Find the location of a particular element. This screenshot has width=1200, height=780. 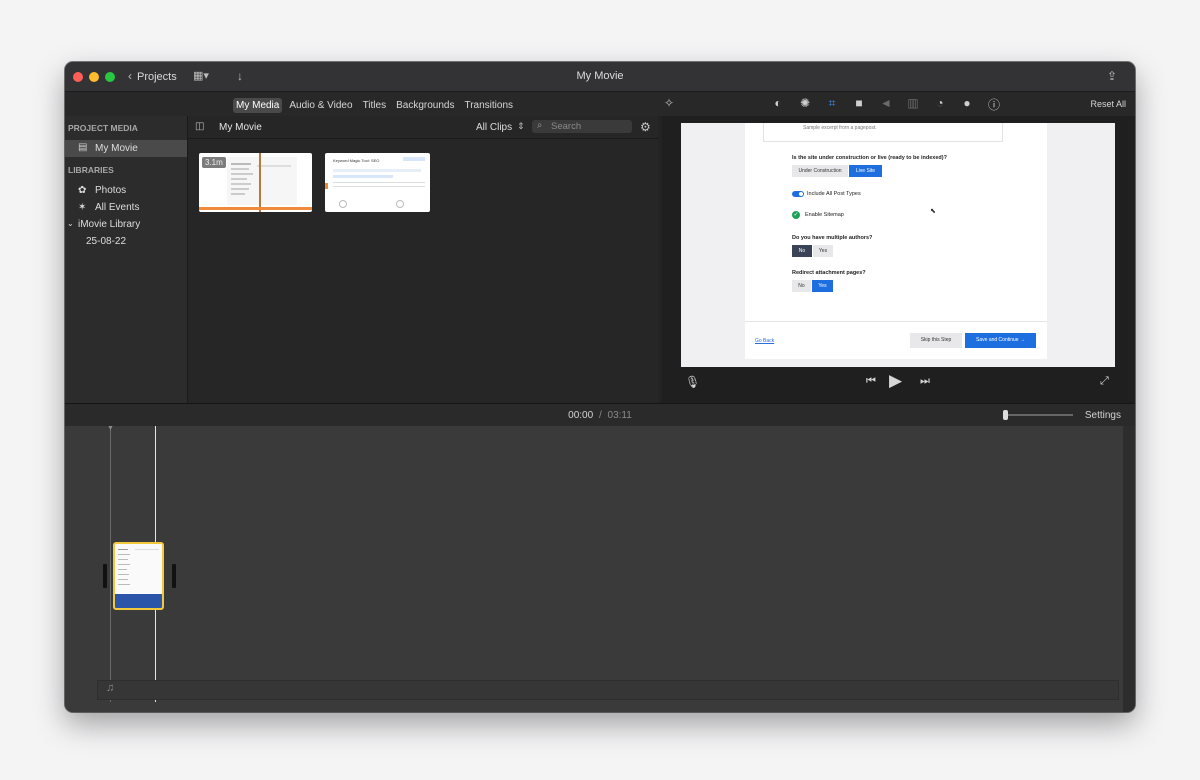

live-site-button: Live Site is located at coordinates (865, 171).